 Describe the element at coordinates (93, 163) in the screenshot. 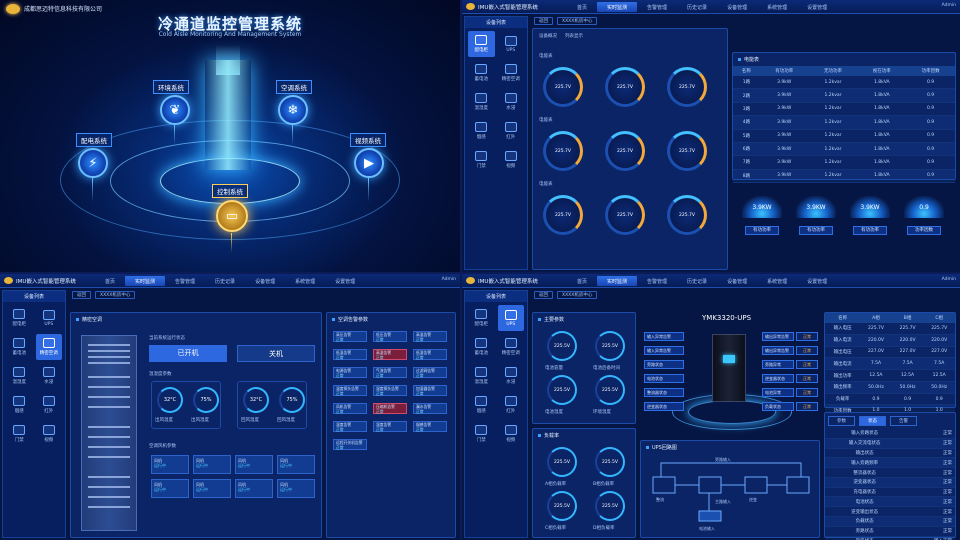

I see `lightning-icon: ⚡` at that location.